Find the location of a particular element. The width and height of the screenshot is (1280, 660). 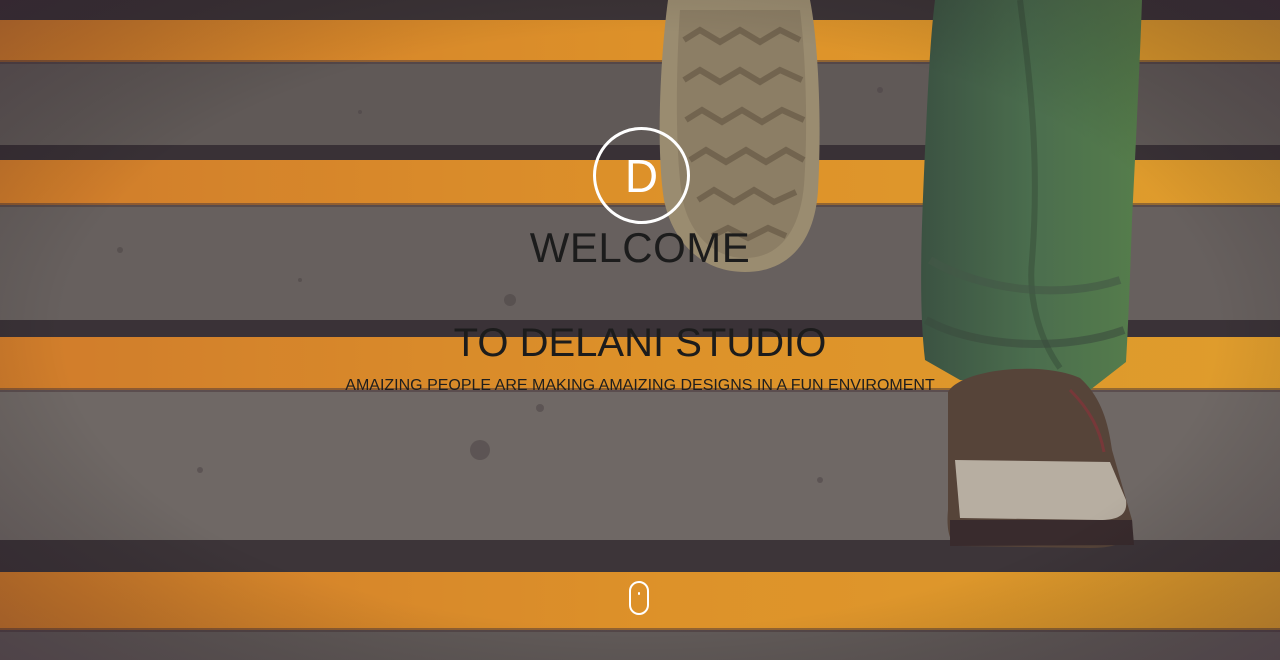

logo-letter: D is located at coordinates (641, 175).